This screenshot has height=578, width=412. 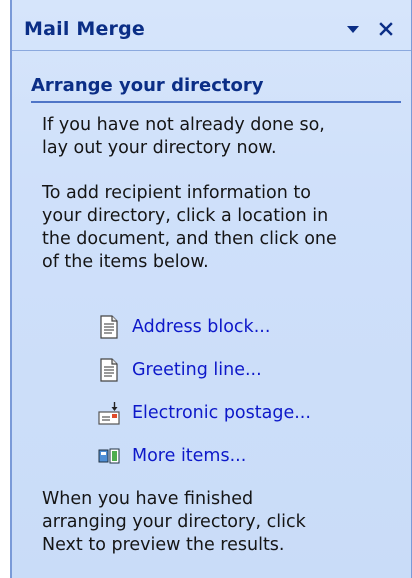 I want to click on titlebar-divider, so click(x=211, y=50).